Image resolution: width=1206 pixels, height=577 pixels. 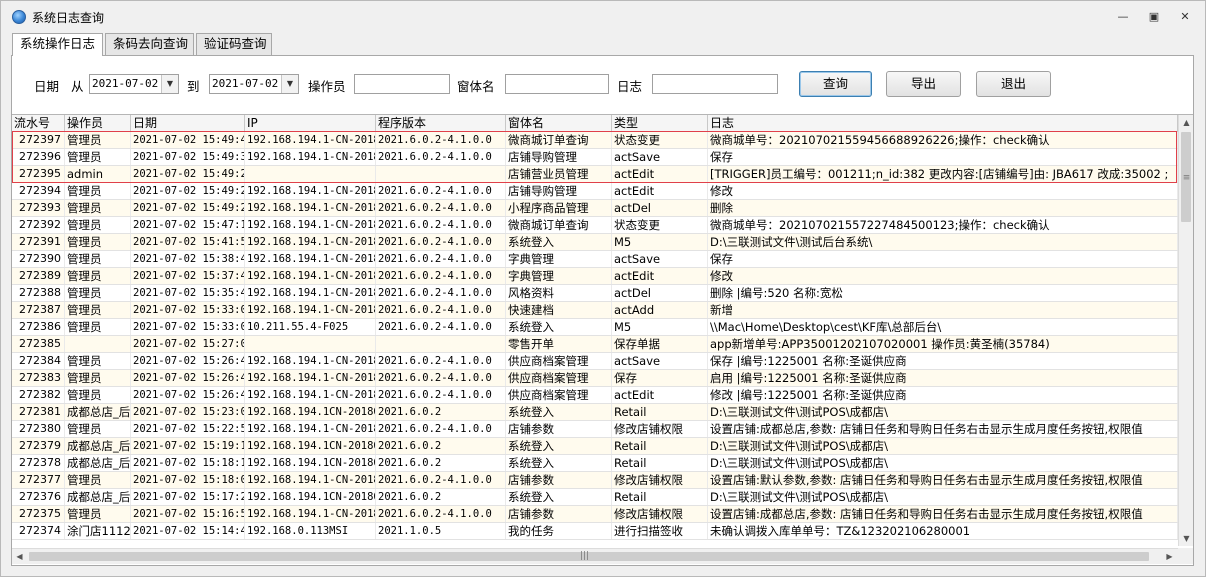 What do you see at coordinates (660, 463) in the screenshot?
I see `cell-type: Retail` at bounding box center [660, 463].